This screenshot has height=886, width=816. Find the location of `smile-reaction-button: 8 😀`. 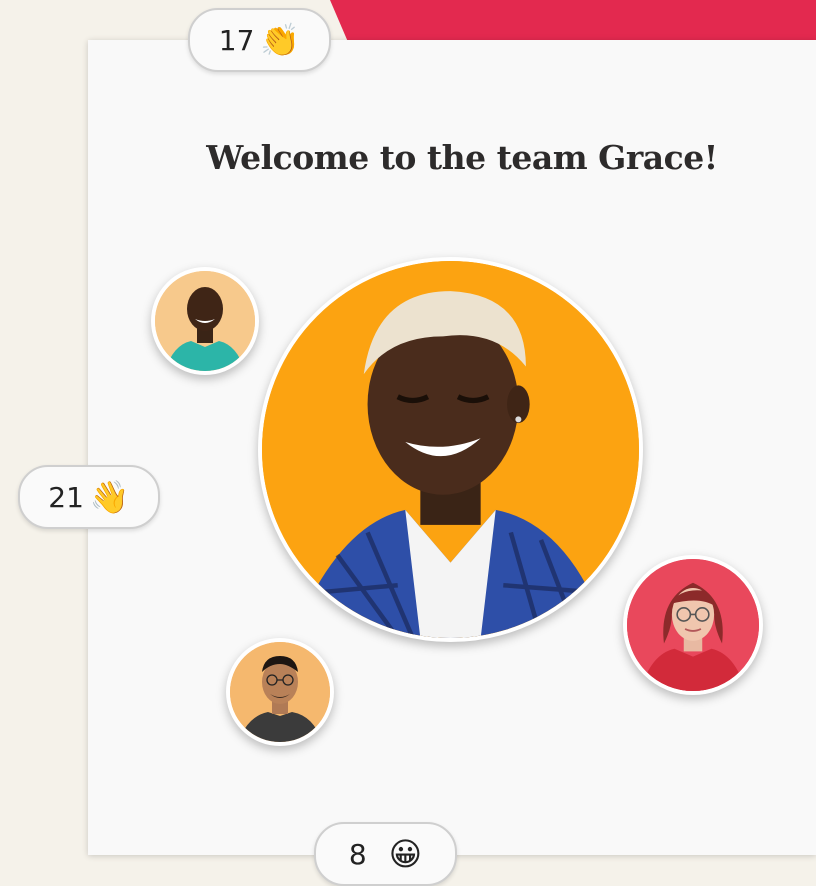

smile-reaction-button: 8 😀 is located at coordinates (385, 854).